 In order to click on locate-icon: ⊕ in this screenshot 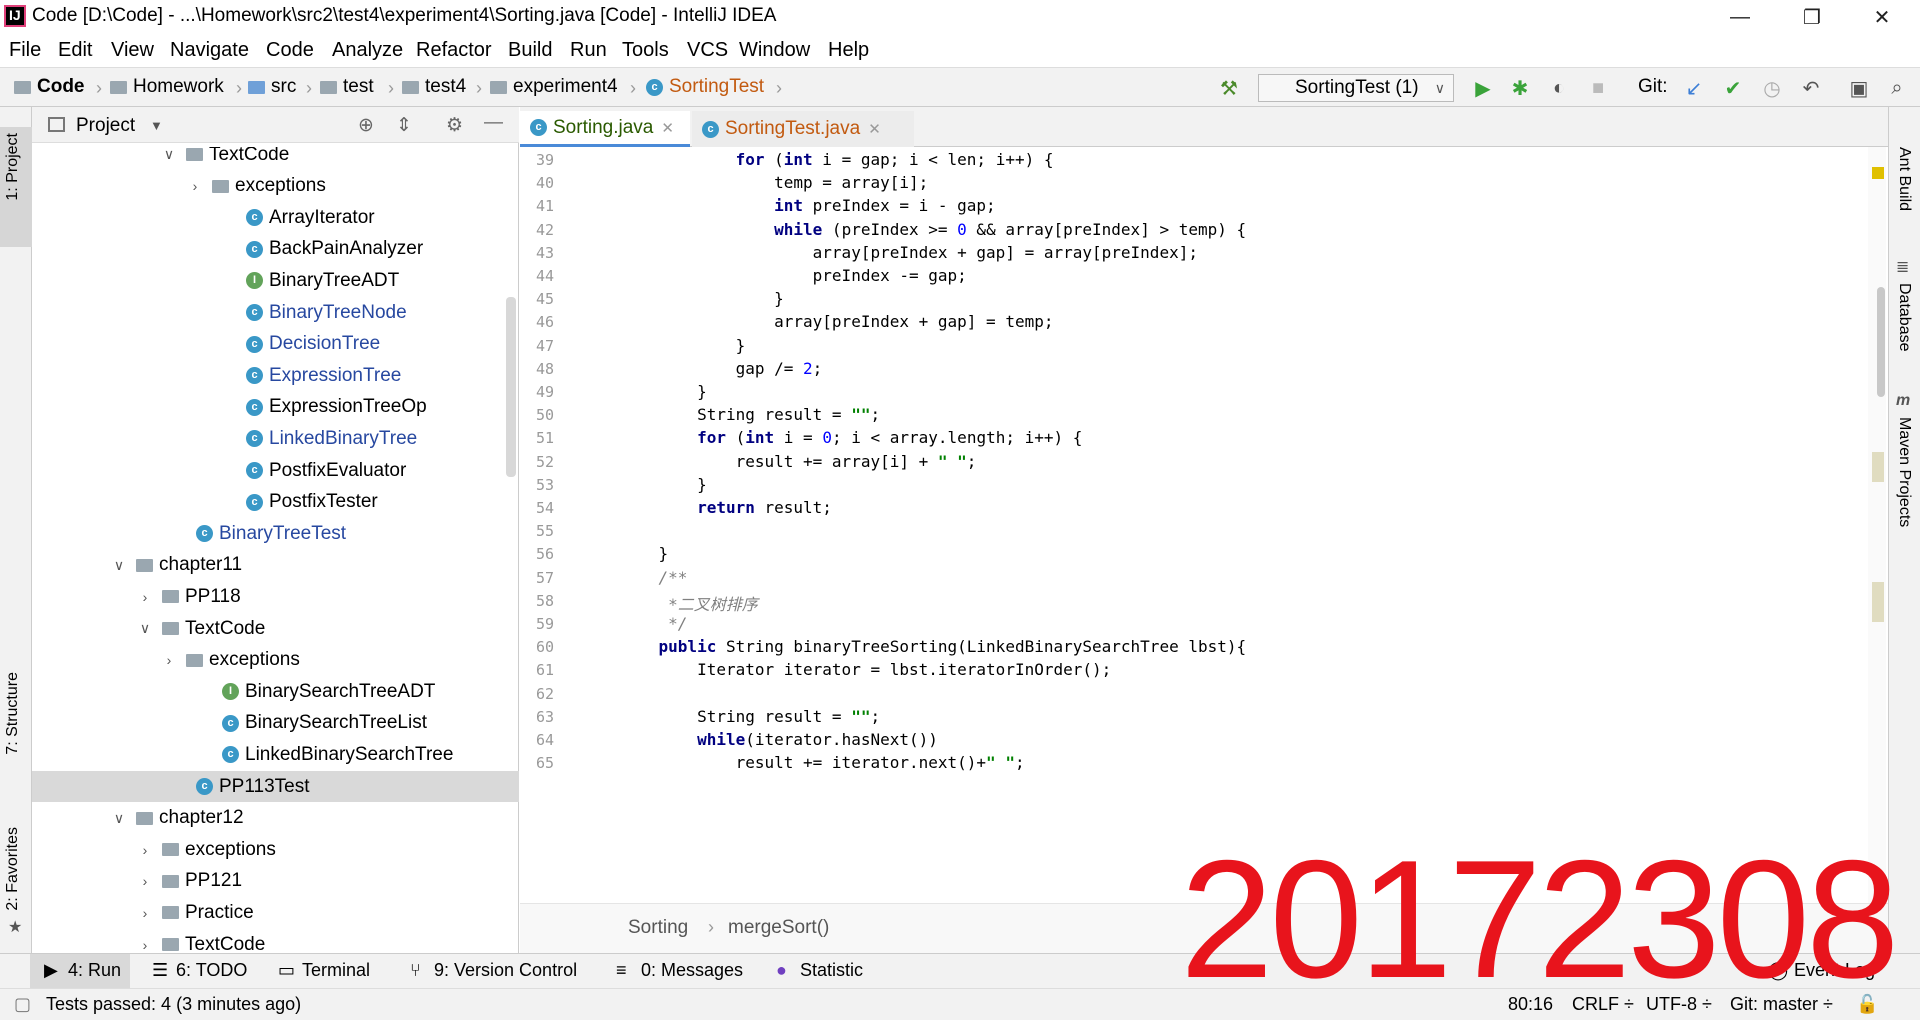, I will do `click(366, 125)`.